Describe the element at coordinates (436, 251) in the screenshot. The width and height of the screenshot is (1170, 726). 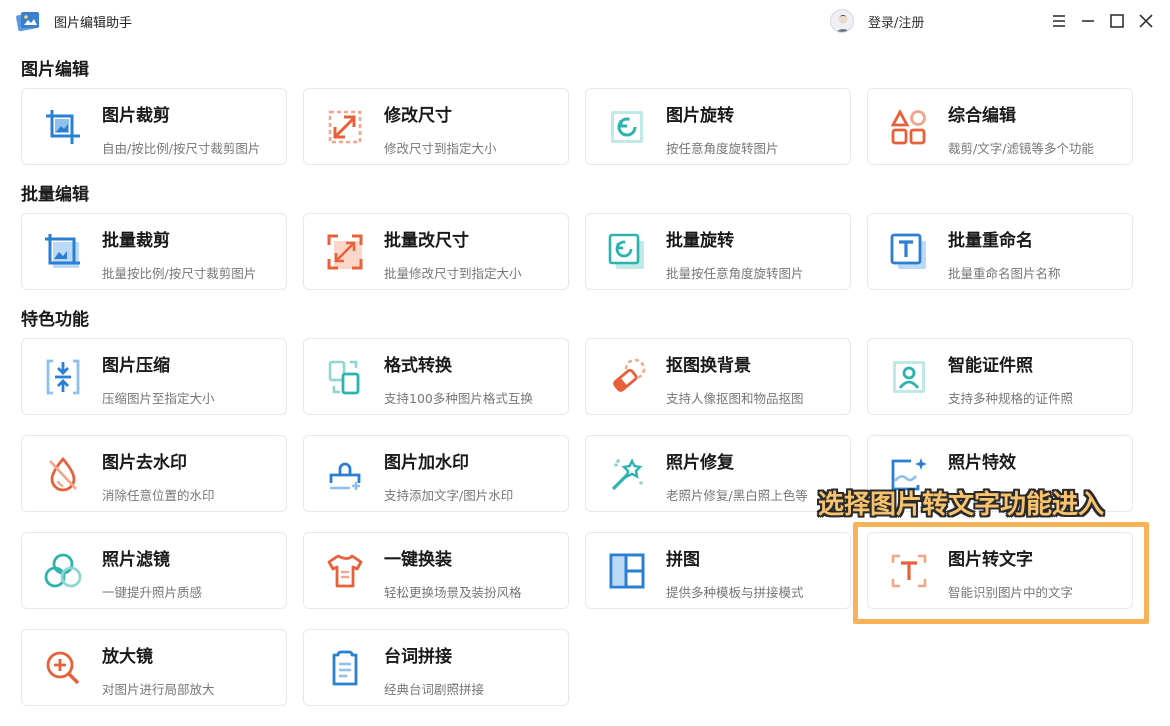
I see `card-batch-resize: 批量改尺寸 批量修改尺寸到指定大小` at that location.